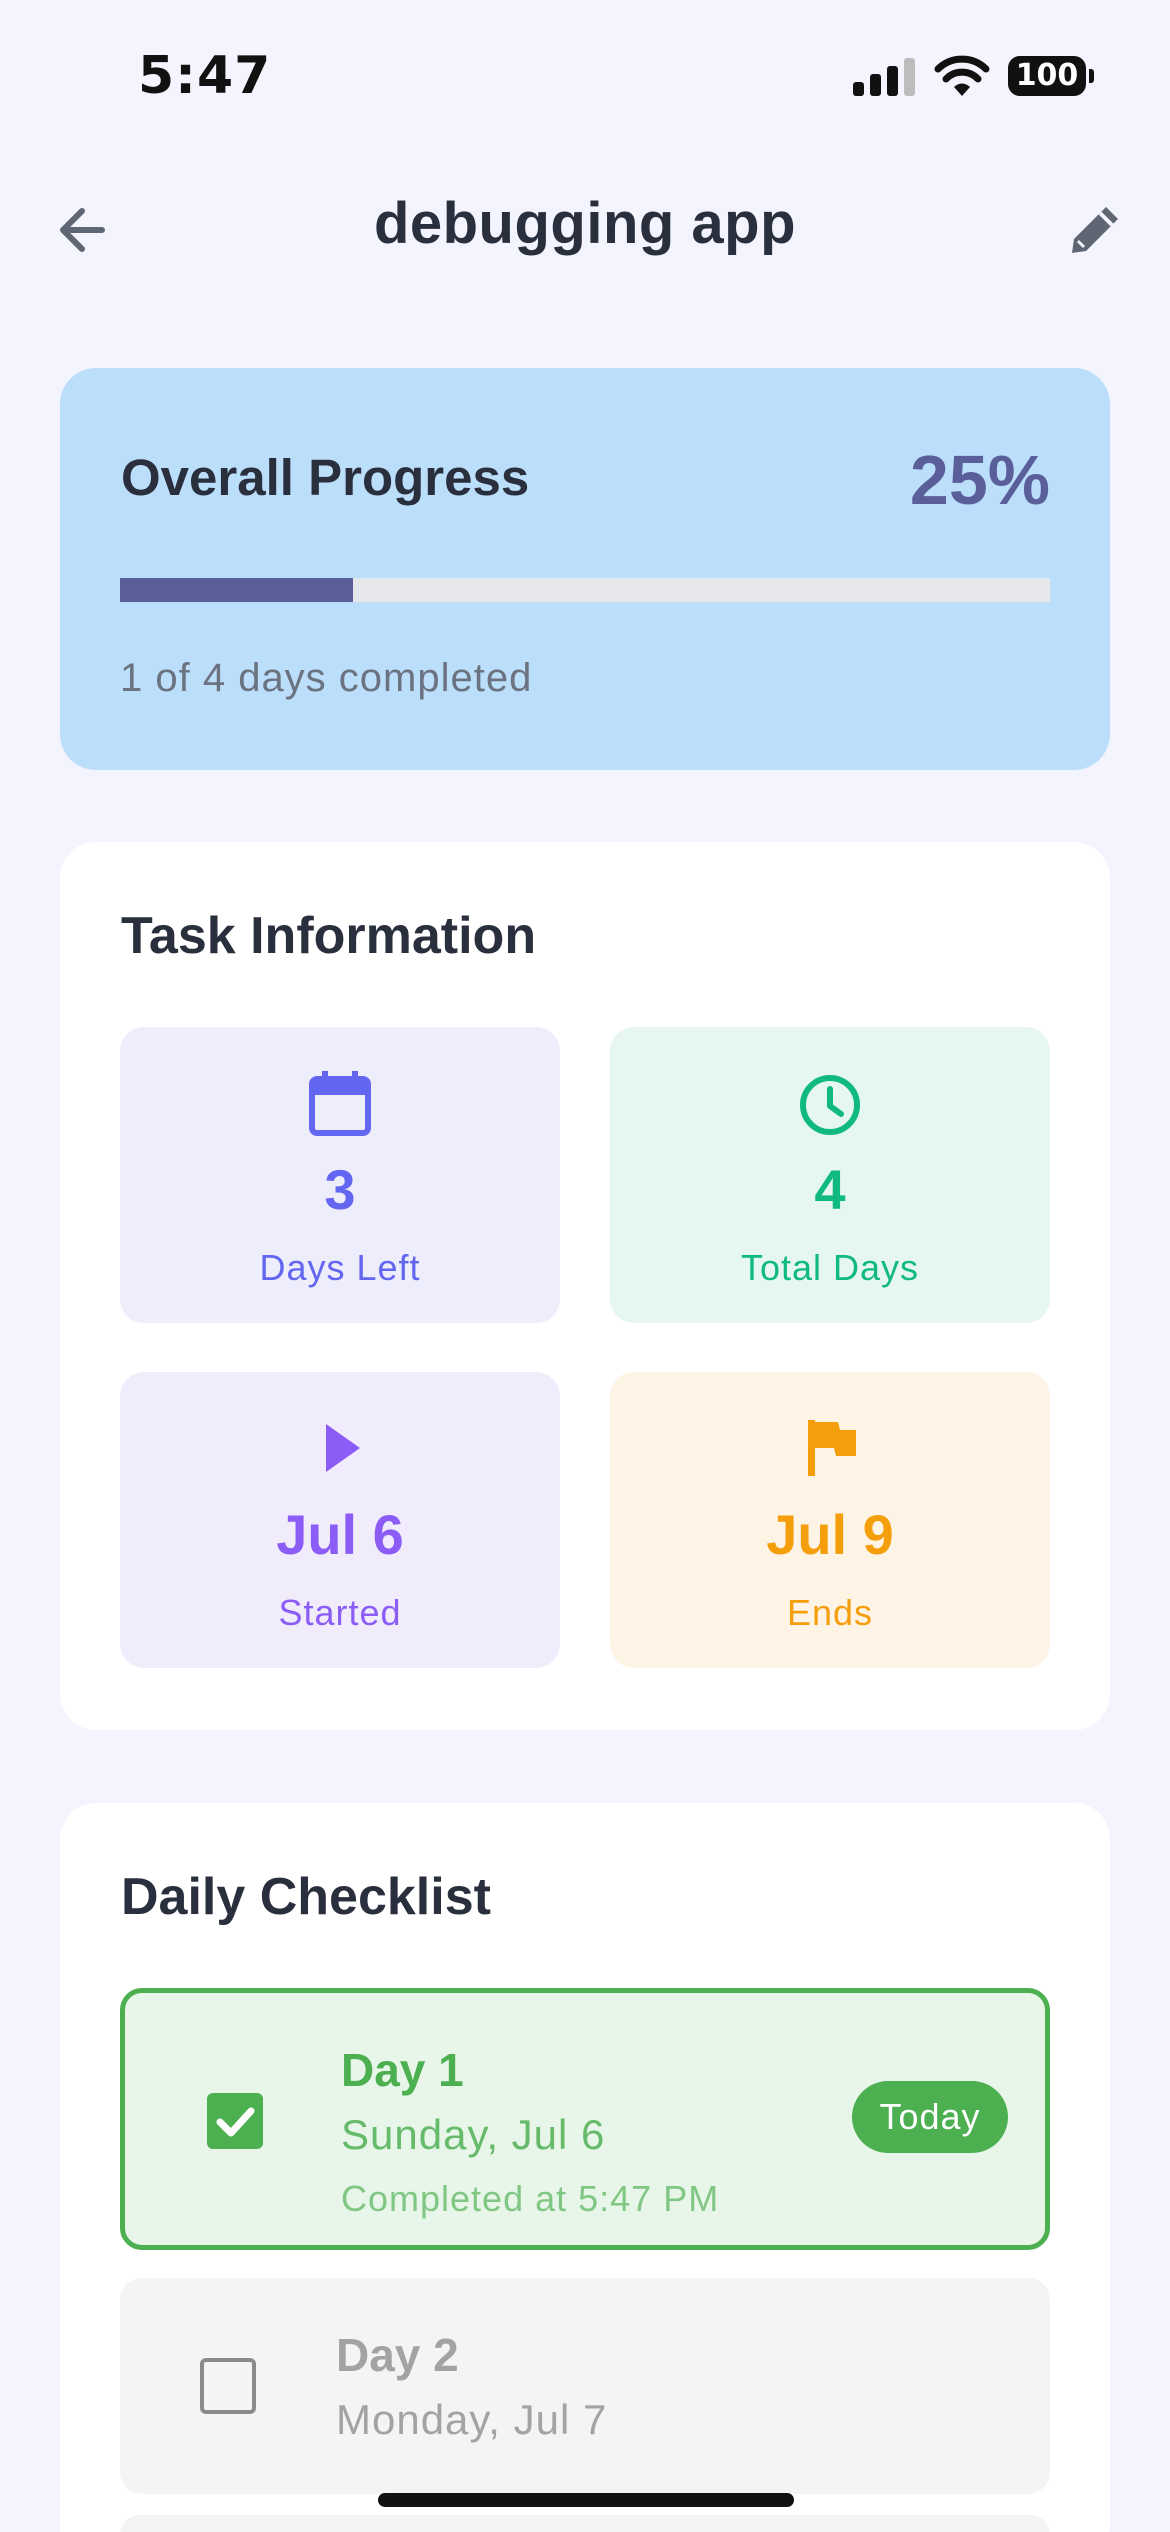  What do you see at coordinates (228, 2386) in the screenshot?
I see `checkbox-unchecked` at bounding box center [228, 2386].